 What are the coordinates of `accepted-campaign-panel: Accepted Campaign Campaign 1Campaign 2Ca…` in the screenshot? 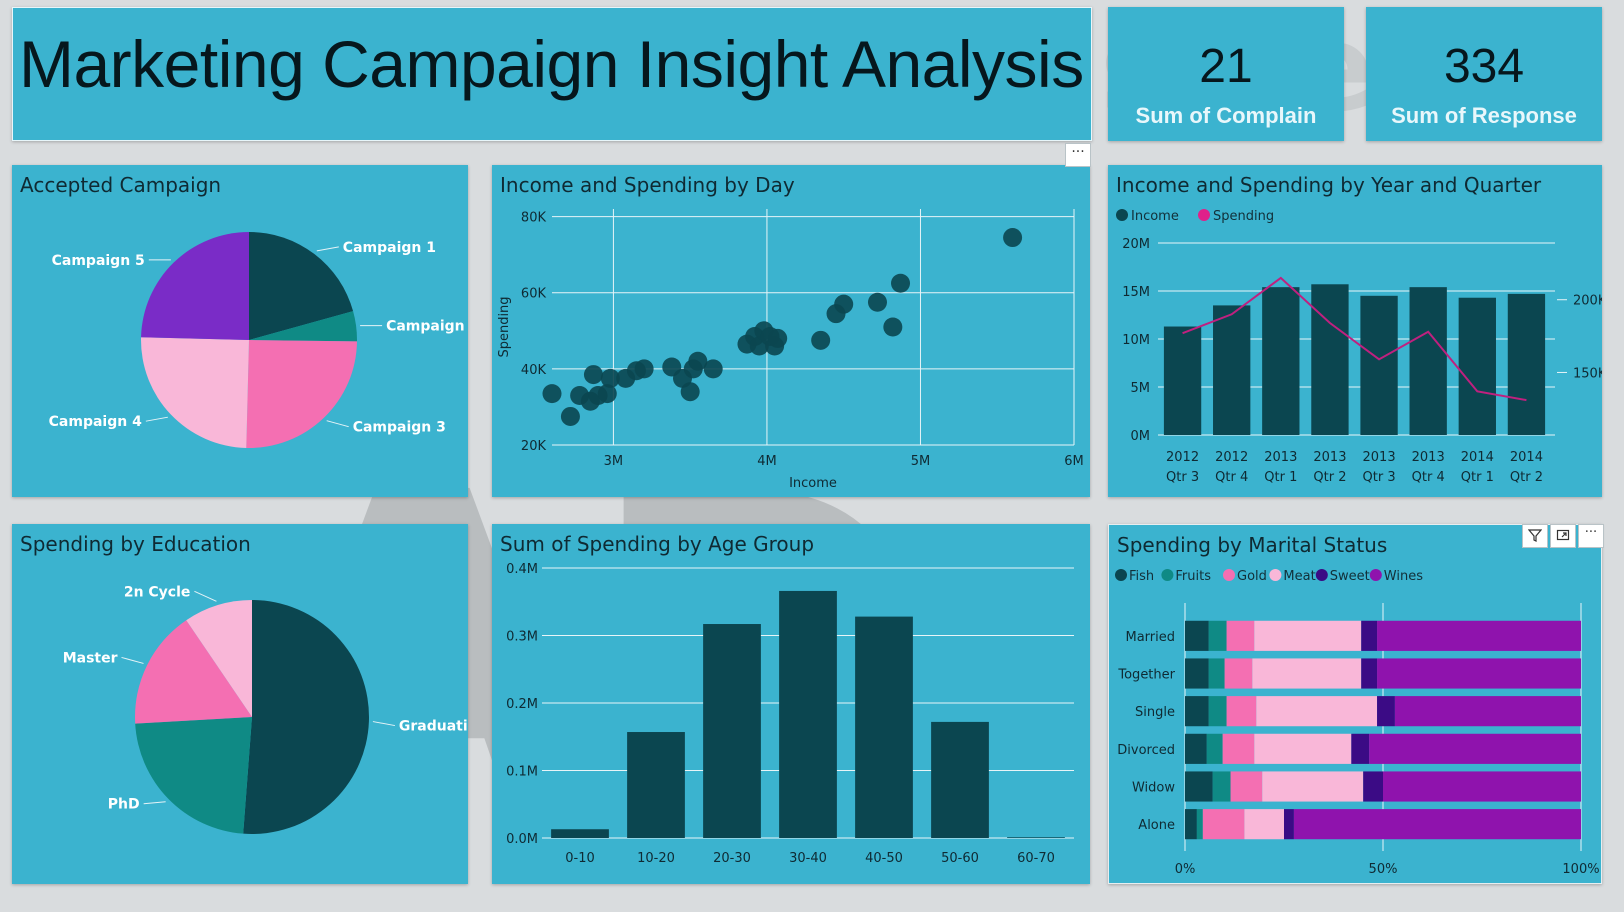 It's located at (240, 331).